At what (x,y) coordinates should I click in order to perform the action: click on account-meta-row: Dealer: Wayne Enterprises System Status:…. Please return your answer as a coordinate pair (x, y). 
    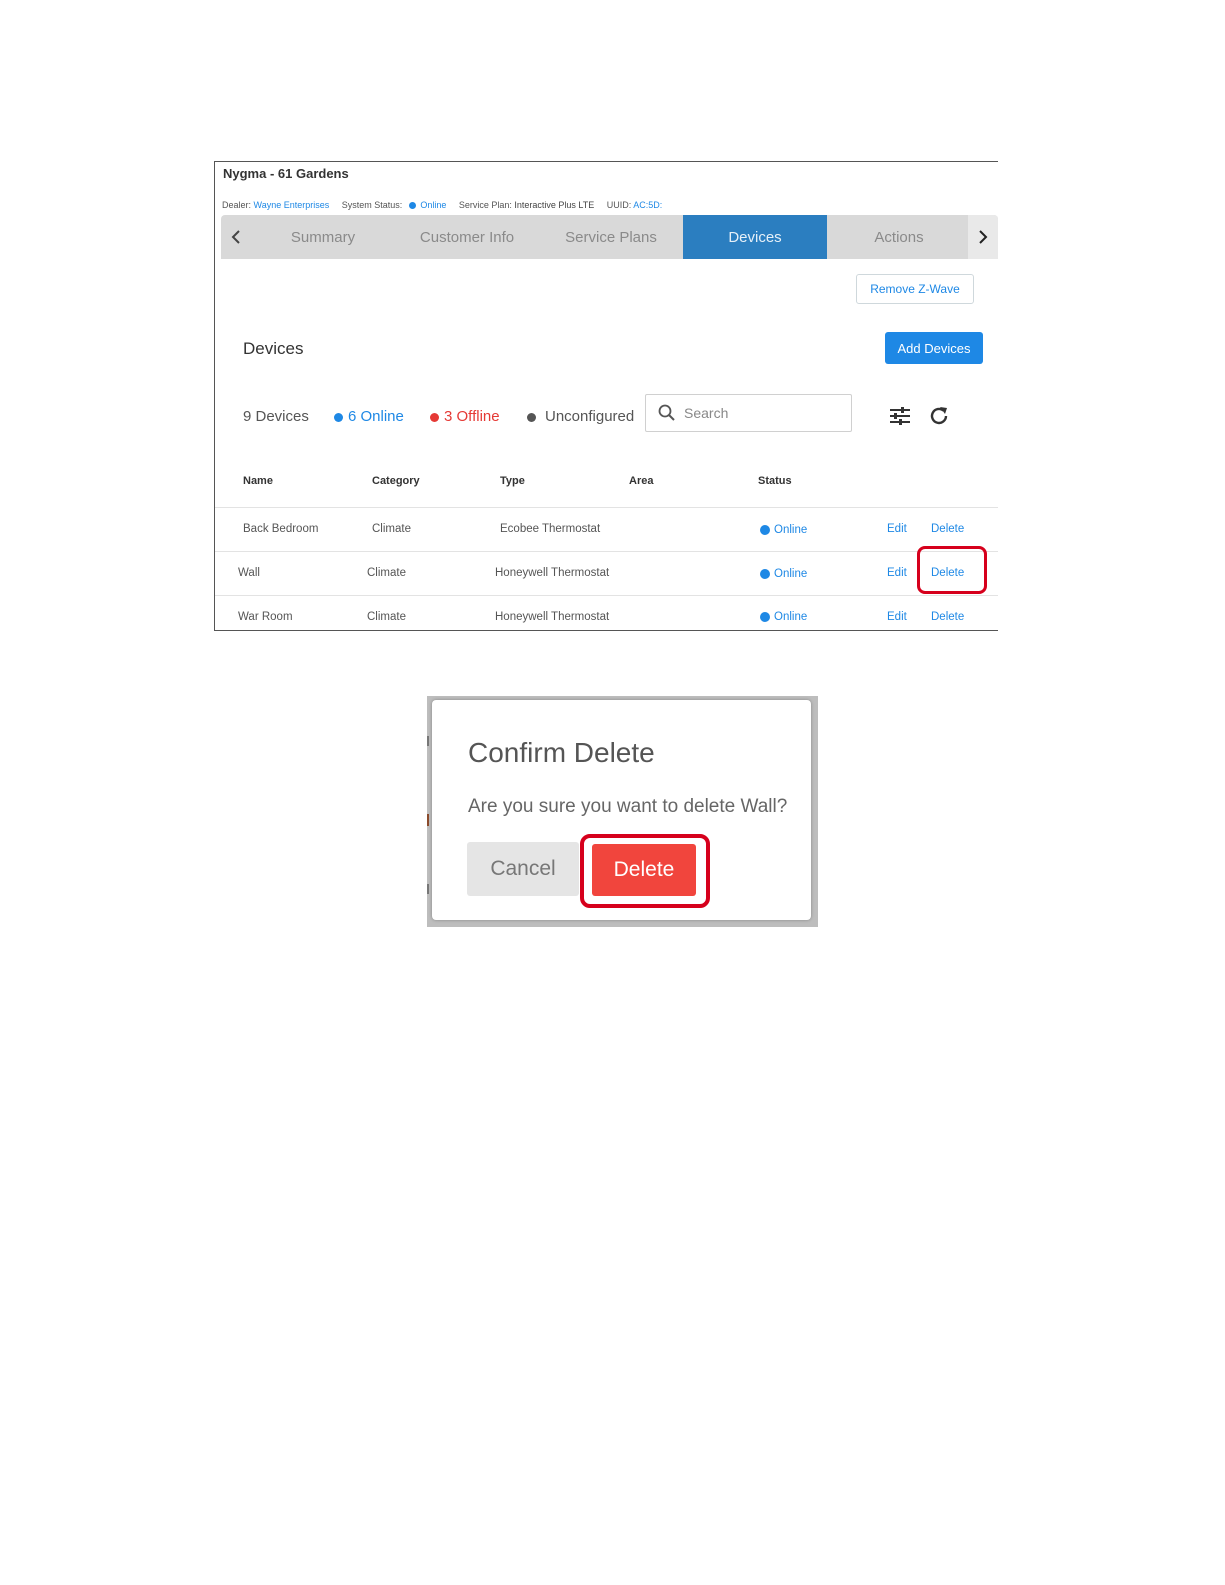
    Looking at the image, I should click on (447, 205).